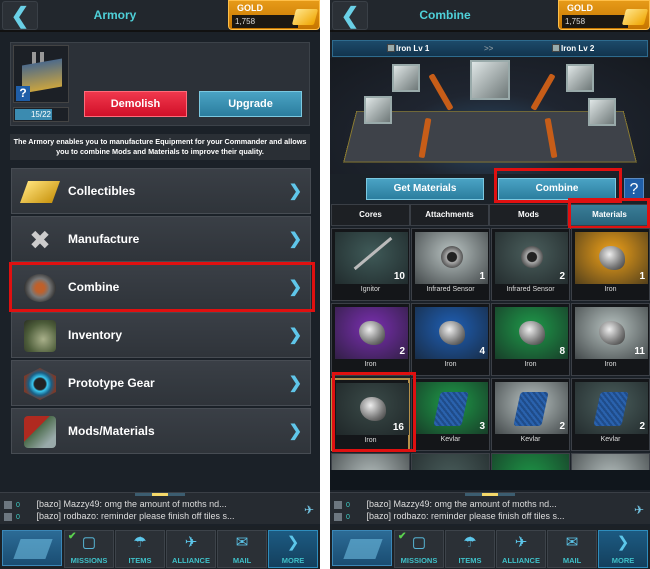 The height and width of the screenshot is (569, 650). I want to click on material-item: 1 Iron, so click(610, 264).